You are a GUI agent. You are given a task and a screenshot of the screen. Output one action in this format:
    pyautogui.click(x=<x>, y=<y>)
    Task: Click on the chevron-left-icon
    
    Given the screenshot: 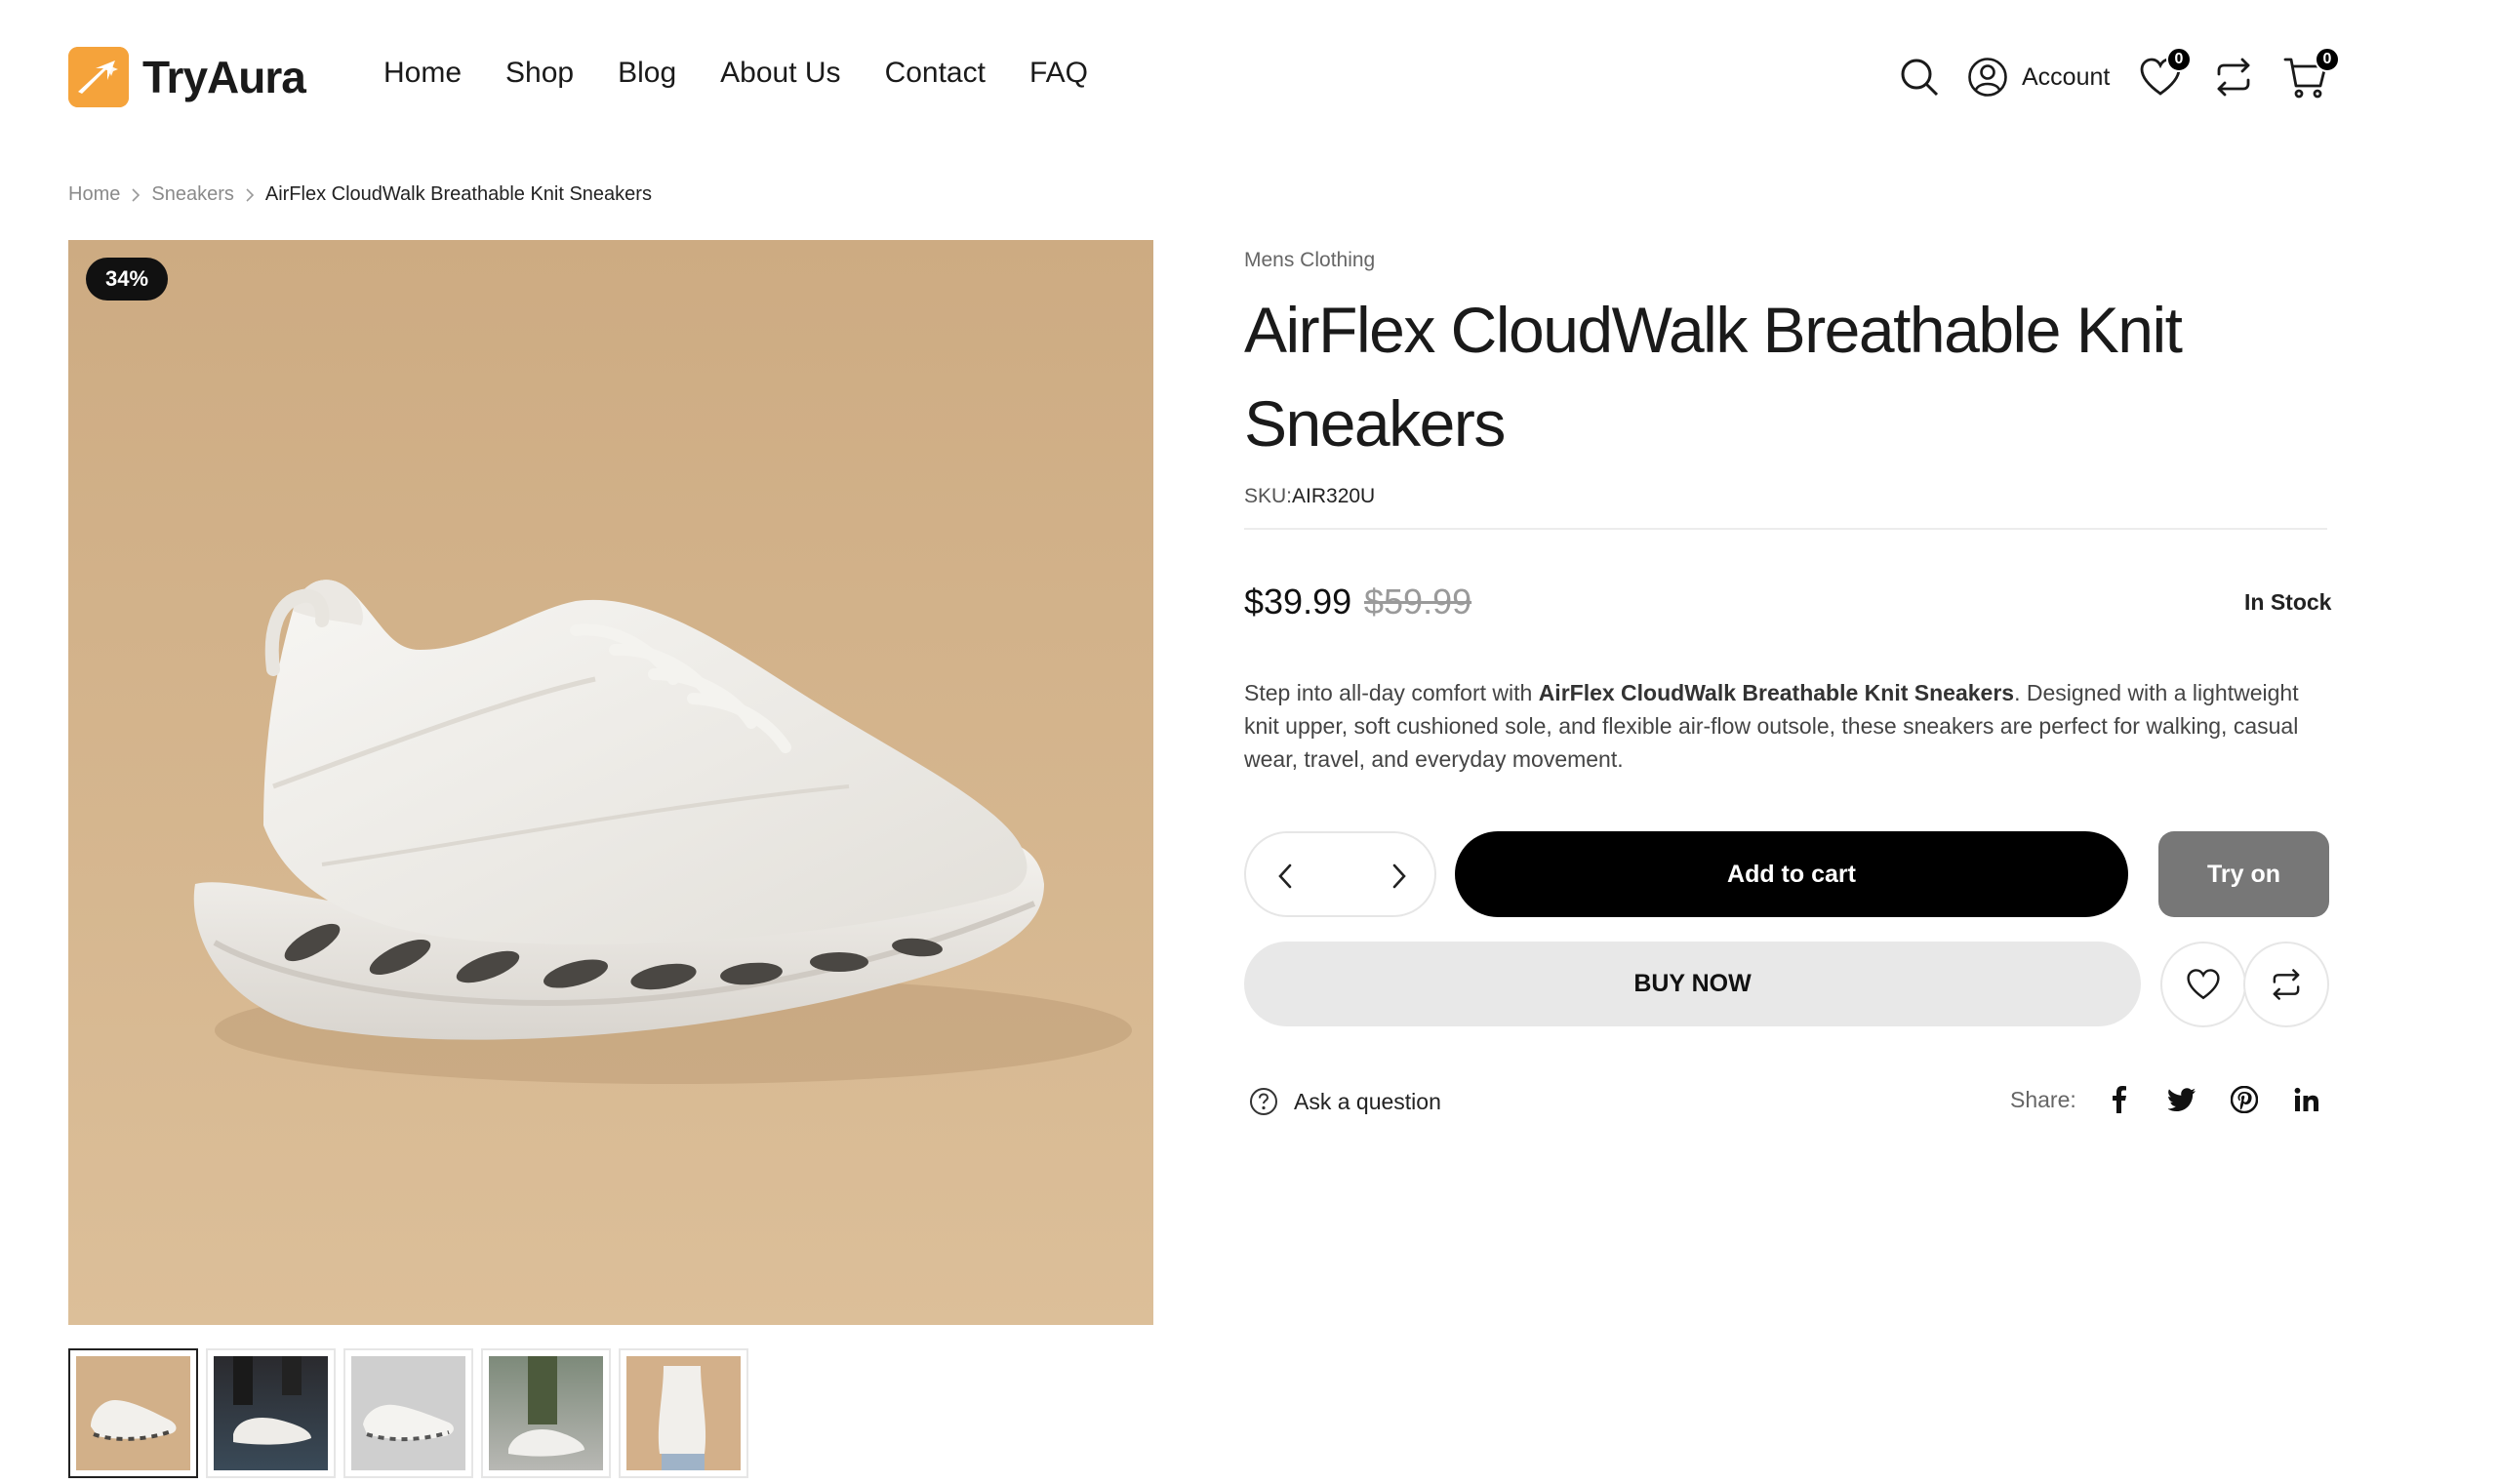 What is the action you would take?
    pyautogui.click(x=1285, y=876)
    